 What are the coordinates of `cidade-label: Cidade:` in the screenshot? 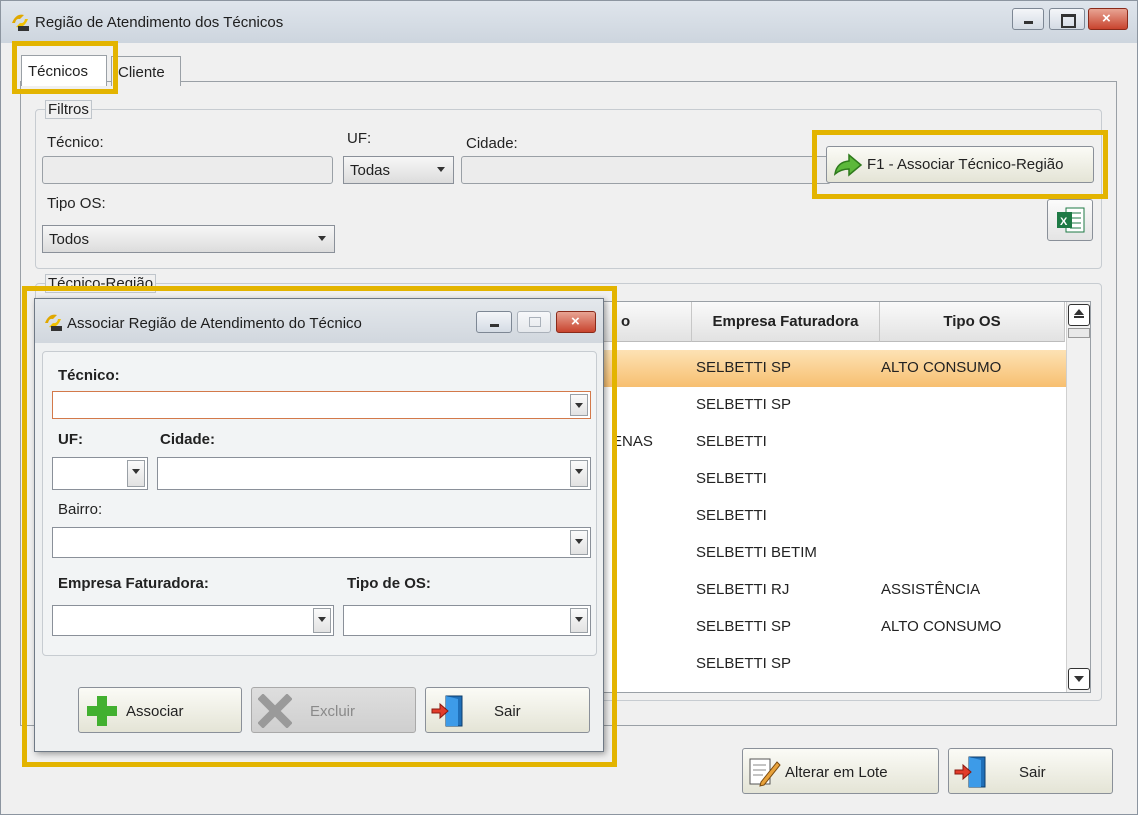 It's located at (492, 143).